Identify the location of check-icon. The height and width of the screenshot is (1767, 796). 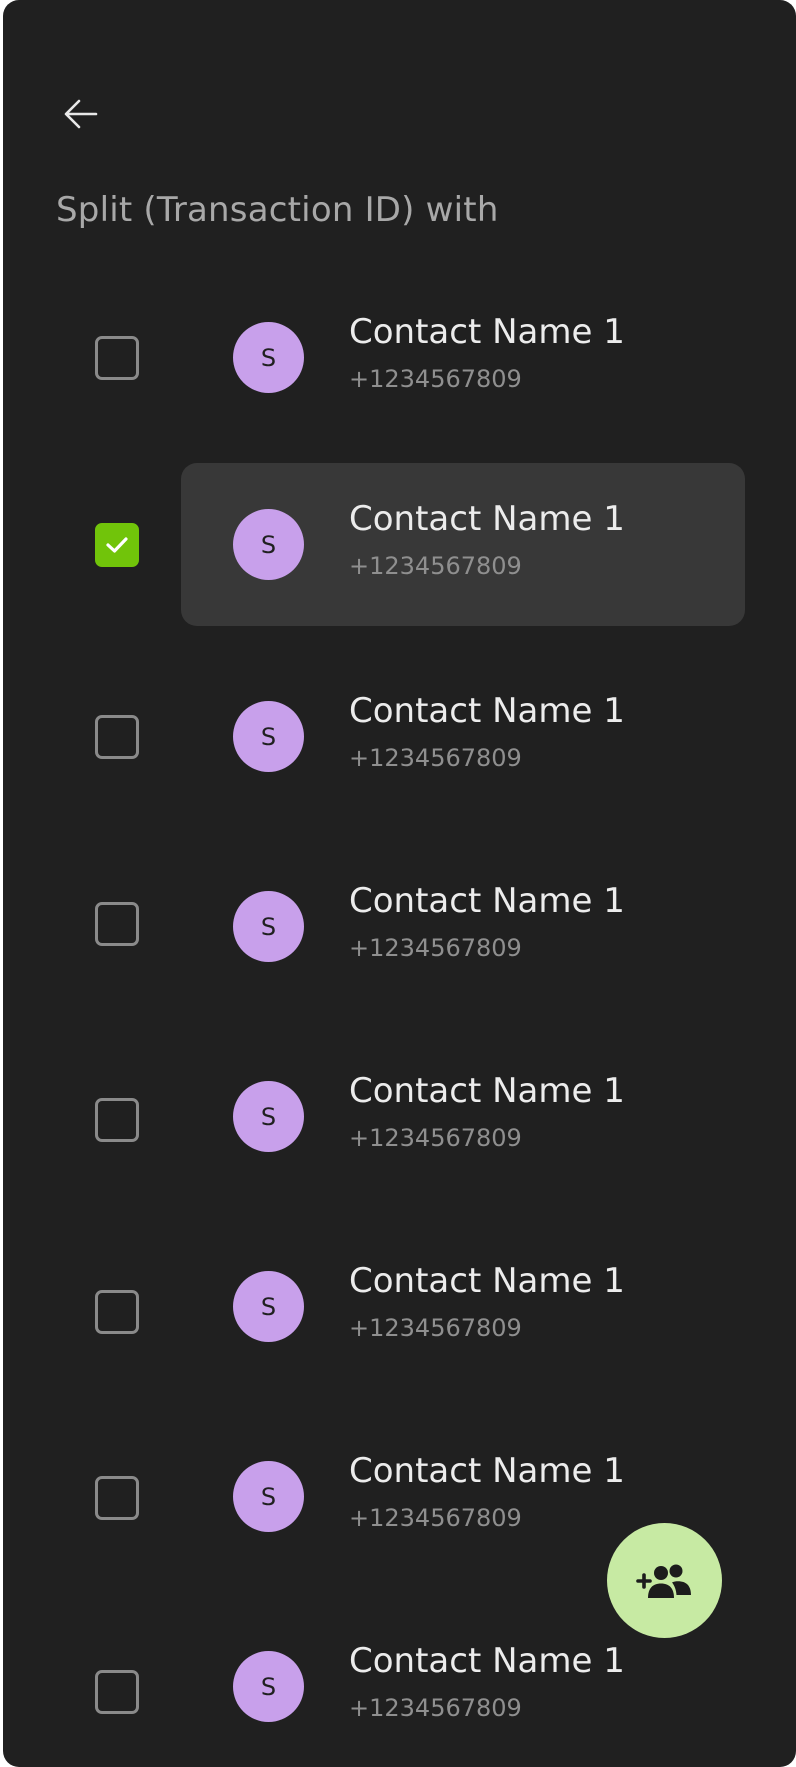
(117, 545).